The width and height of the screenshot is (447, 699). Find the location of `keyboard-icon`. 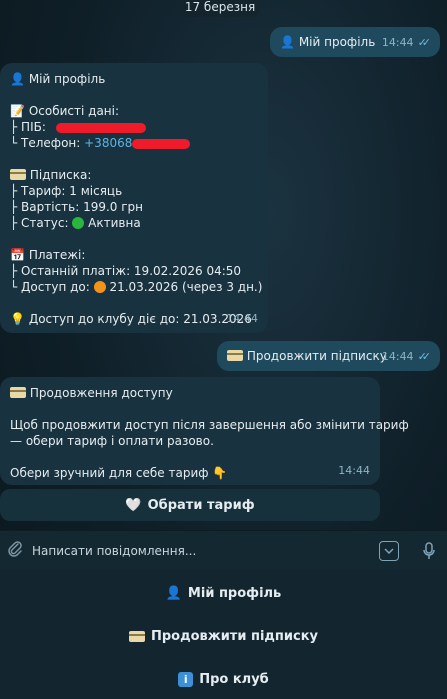

keyboard-icon is located at coordinates (389, 550).